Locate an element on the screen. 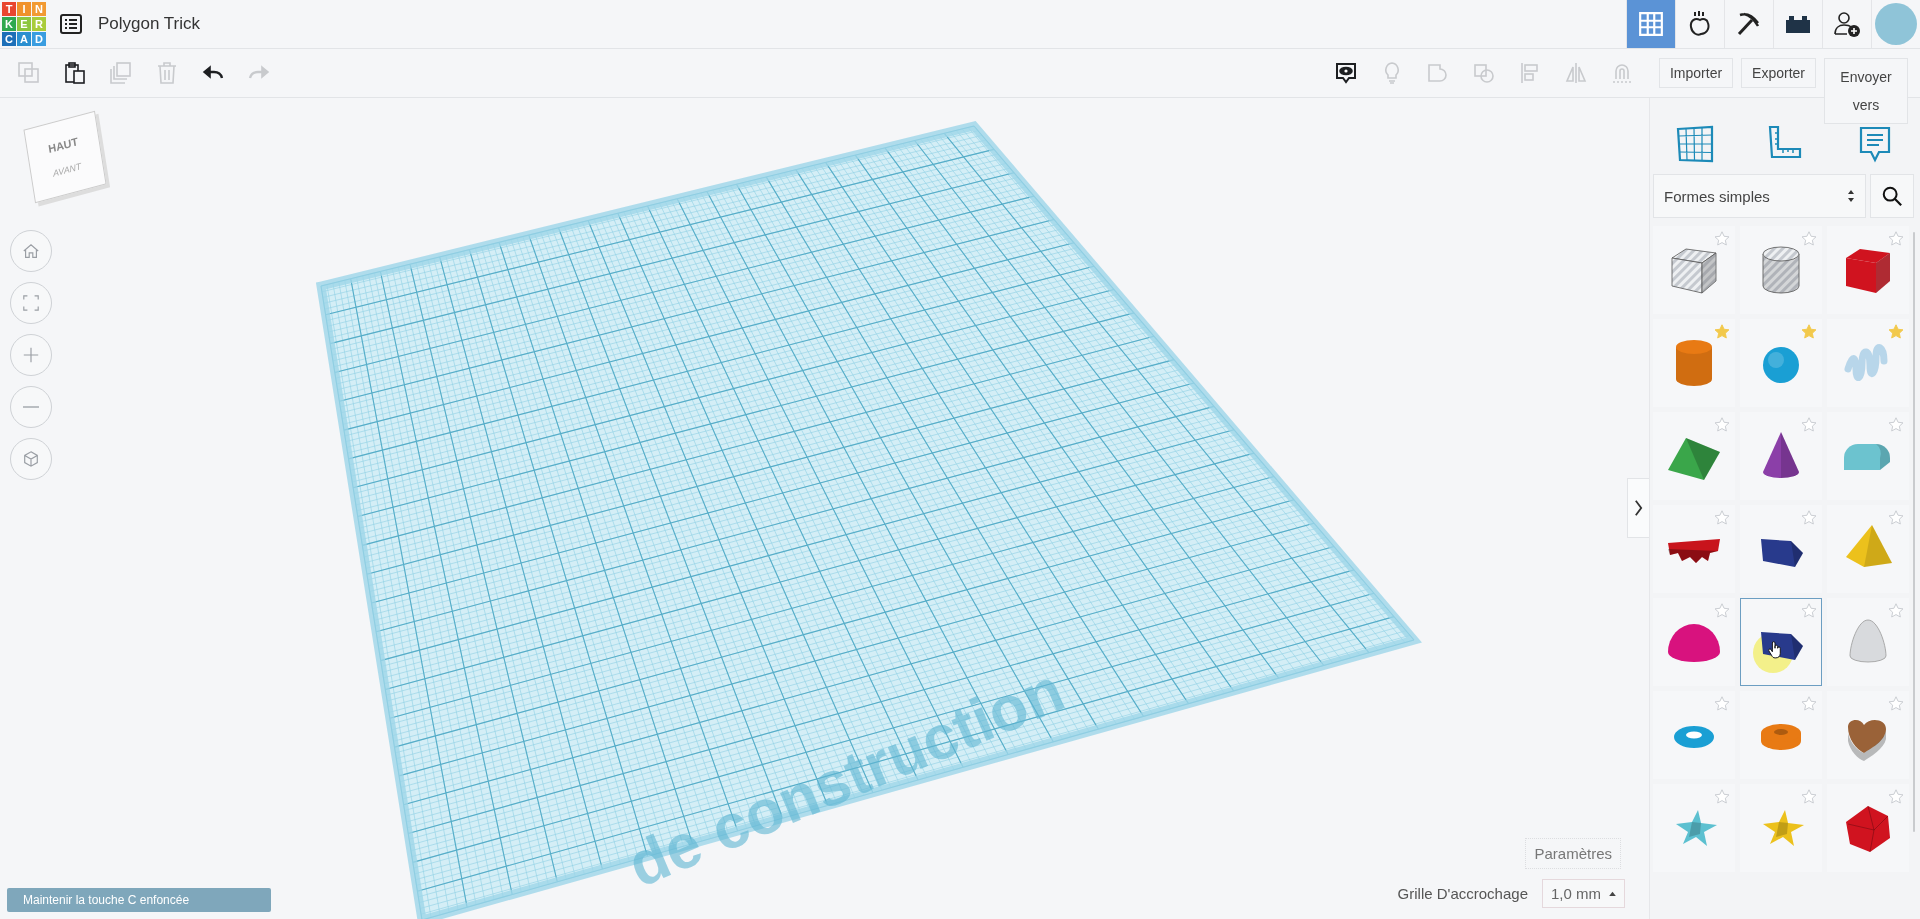 The image size is (1920, 919). duplicate-icon is located at coordinates (121, 73).